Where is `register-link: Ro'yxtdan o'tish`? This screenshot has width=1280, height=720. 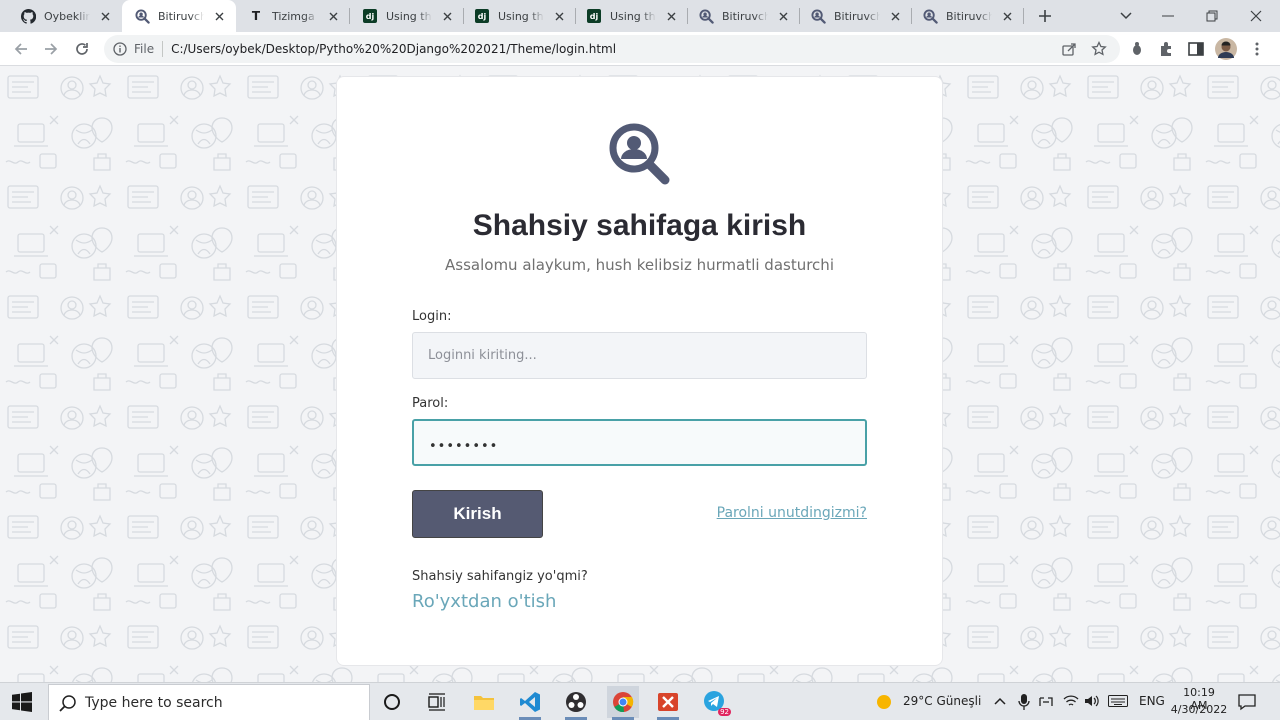
register-link: Ro'yxtdan o'tish is located at coordinates (484, 601).